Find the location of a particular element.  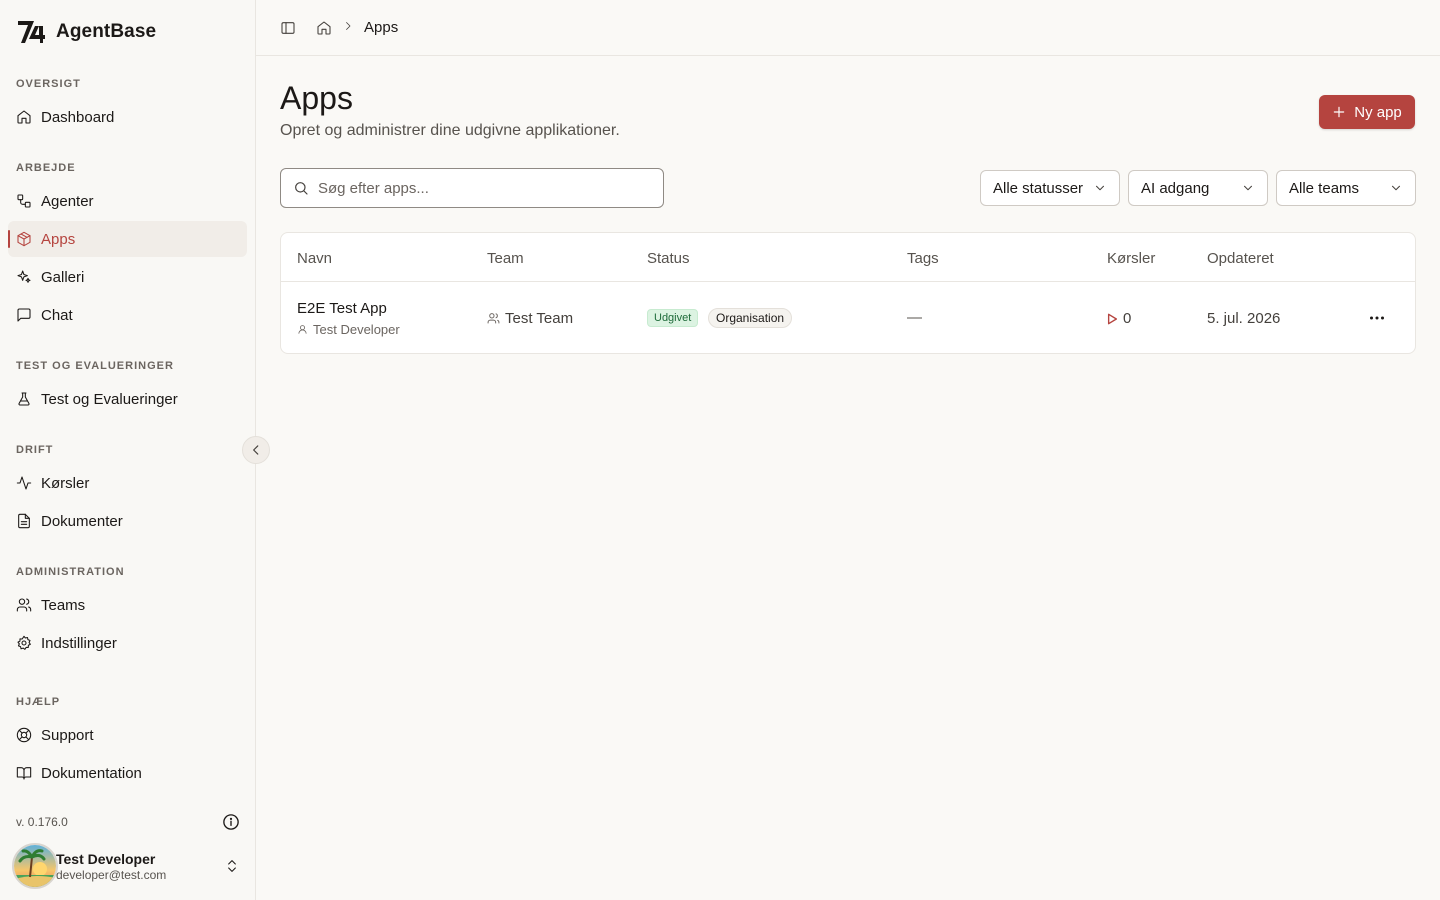

sidebar-item-chat: Chat is located at coordinates (127, 315).